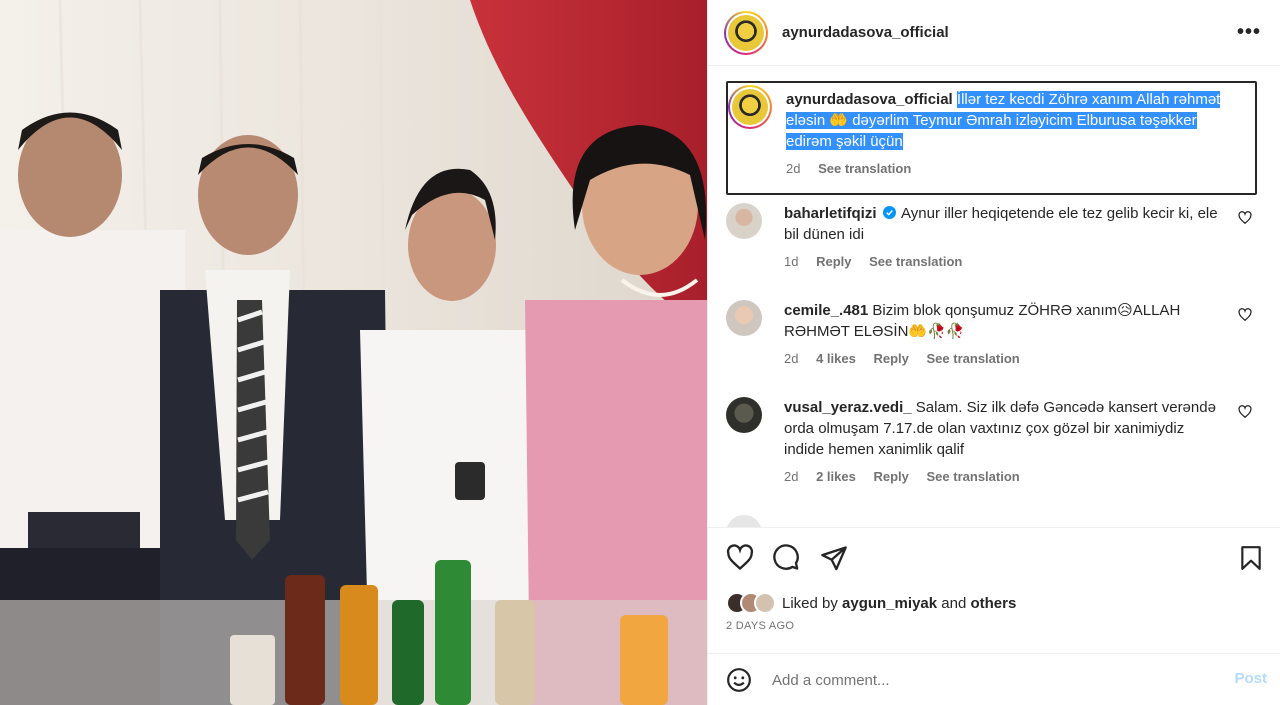  Describe the element at coordinates (994, 33) in the screenshot. I see `post-header: aynurdadasova_official •••` at that location.